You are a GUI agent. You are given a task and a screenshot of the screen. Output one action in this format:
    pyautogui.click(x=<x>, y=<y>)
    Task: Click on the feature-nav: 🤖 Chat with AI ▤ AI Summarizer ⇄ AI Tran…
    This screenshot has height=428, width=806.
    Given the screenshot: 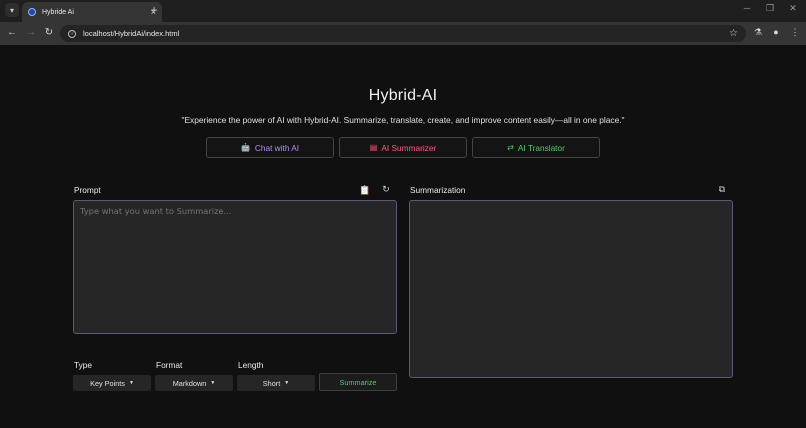 What is the action you would take?
    pyautogui.click(x=403, y=147)
    